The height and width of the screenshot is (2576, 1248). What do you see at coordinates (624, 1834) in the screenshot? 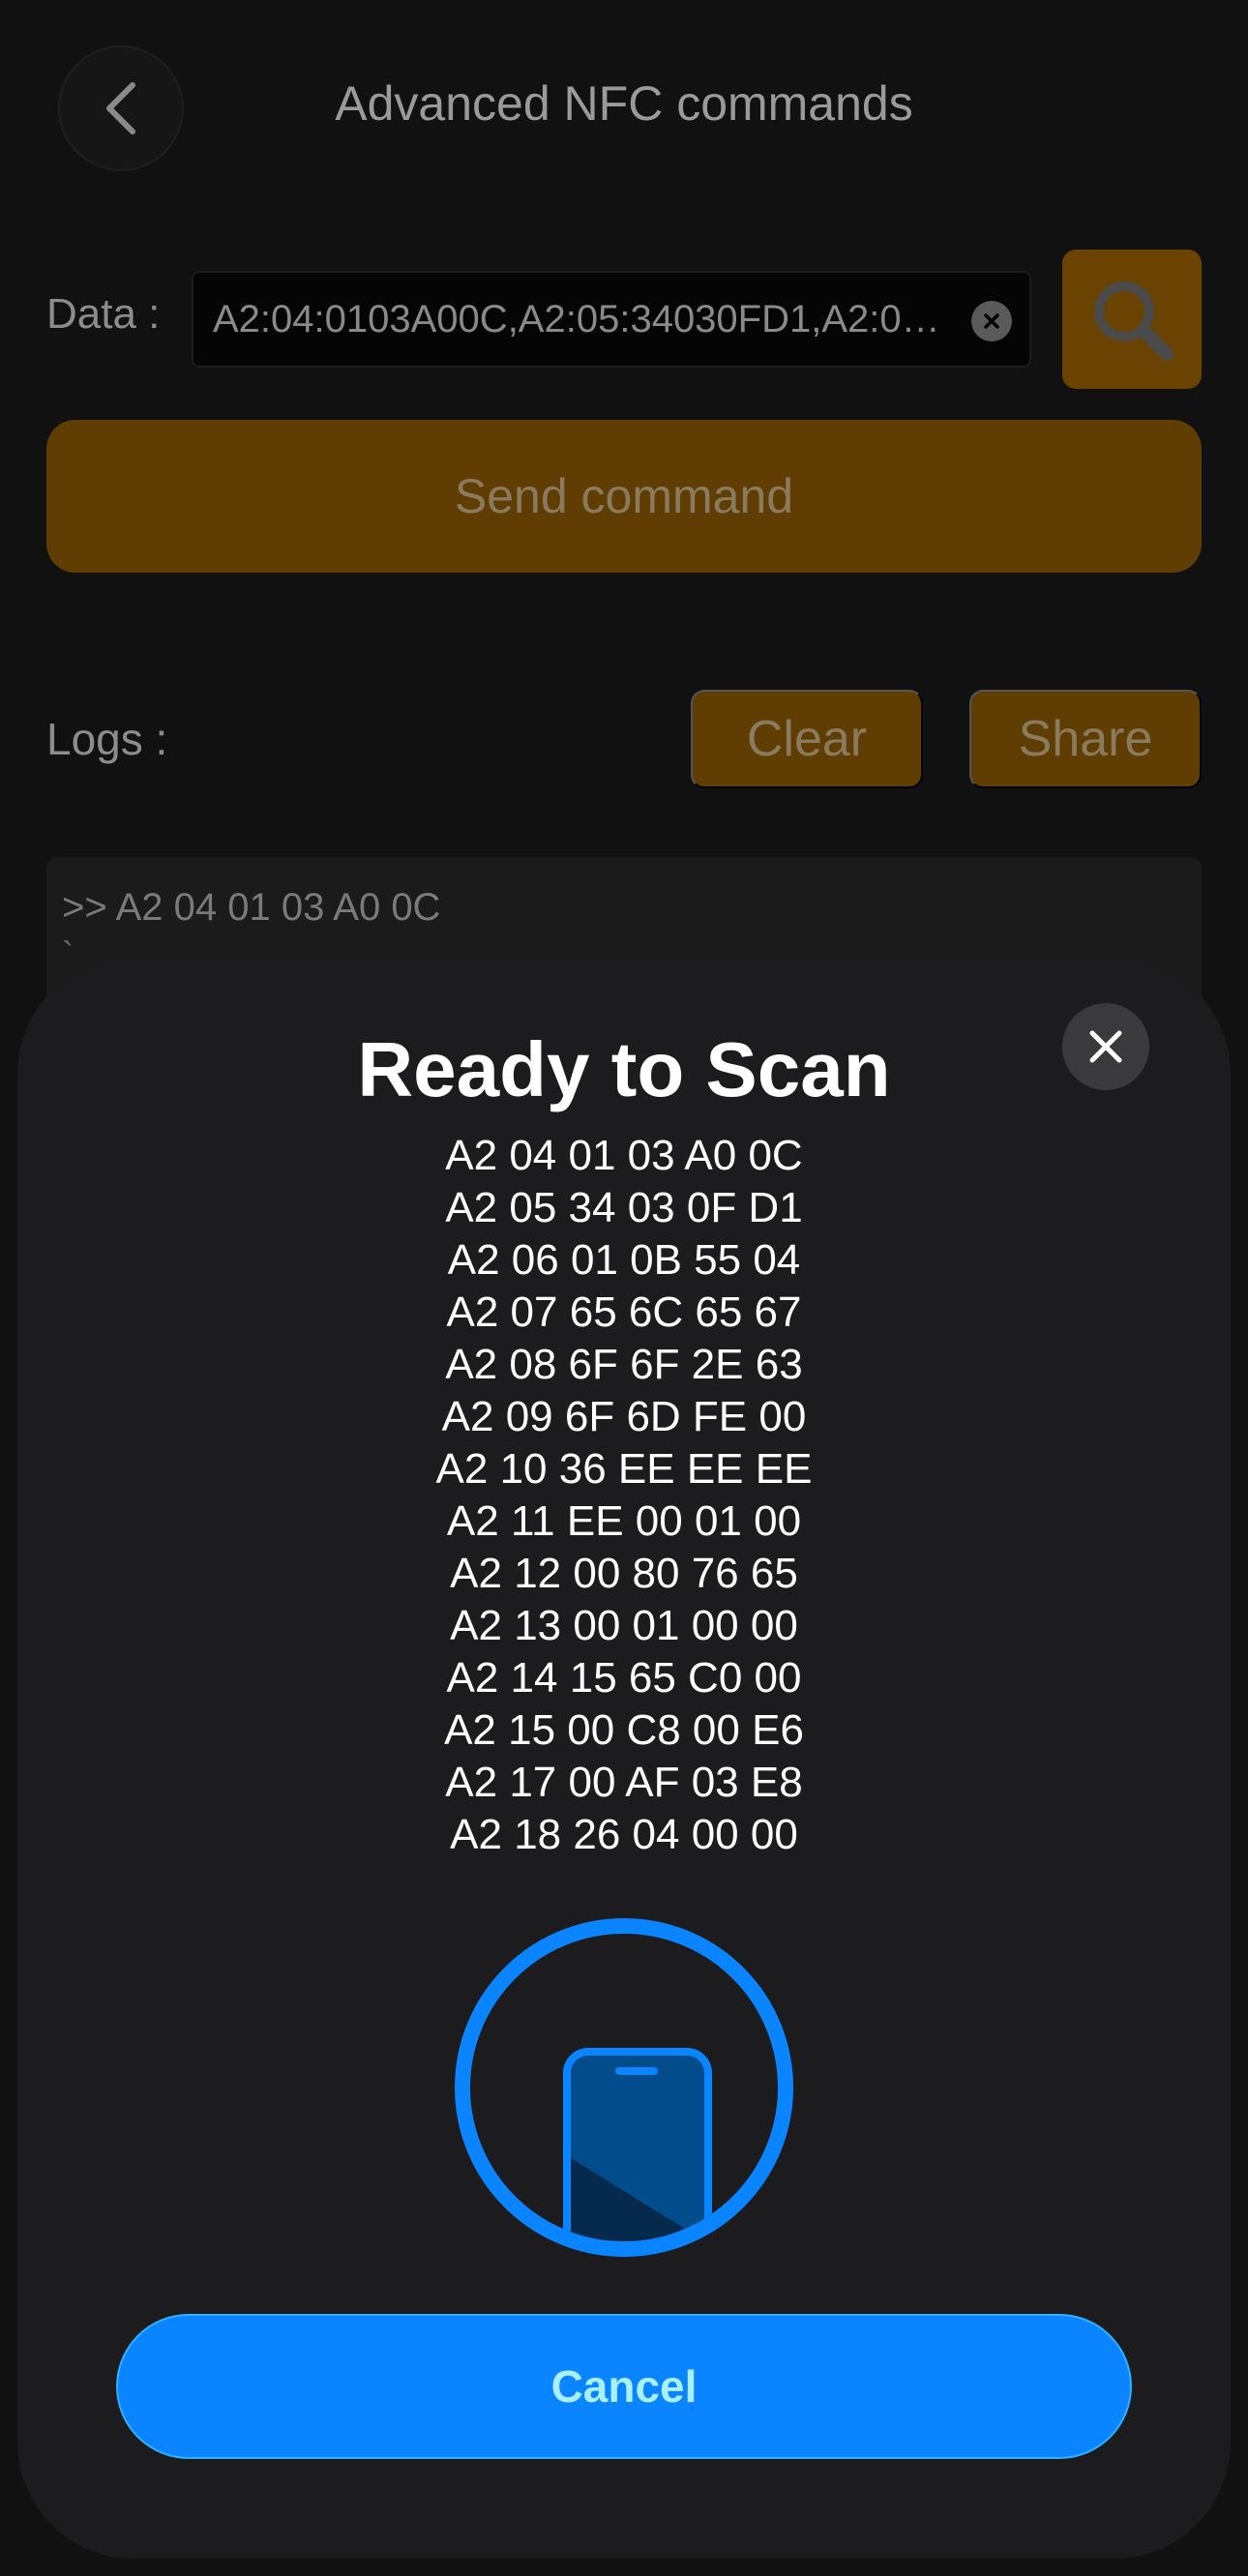
I see `command-line: A2 18 26 04 00 00` at bounding box center [624, 1834].